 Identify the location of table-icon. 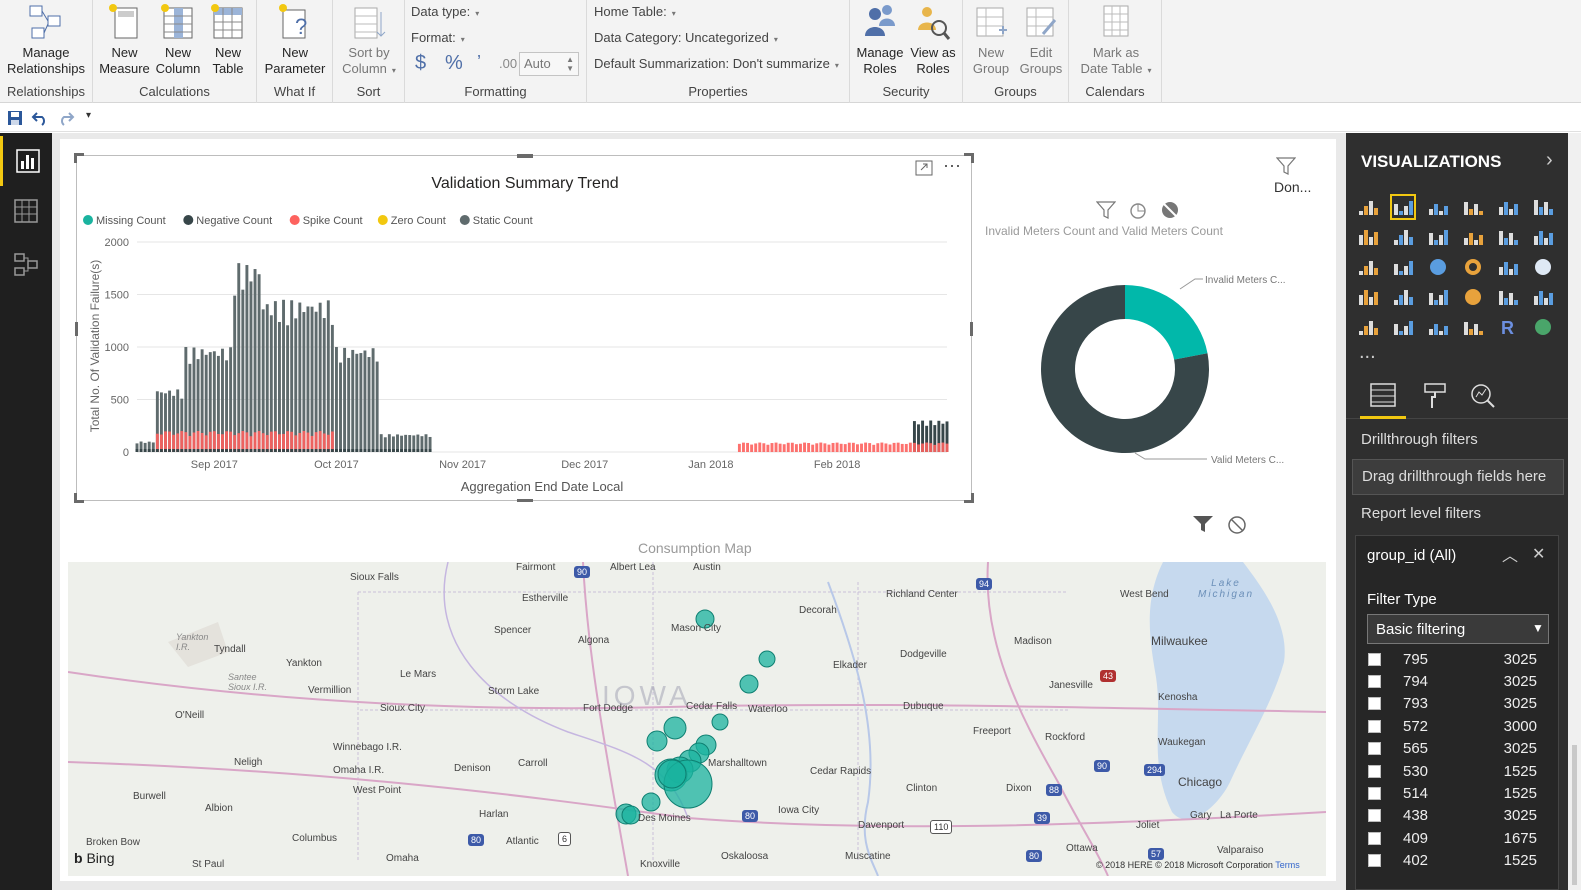
(1438, 327).